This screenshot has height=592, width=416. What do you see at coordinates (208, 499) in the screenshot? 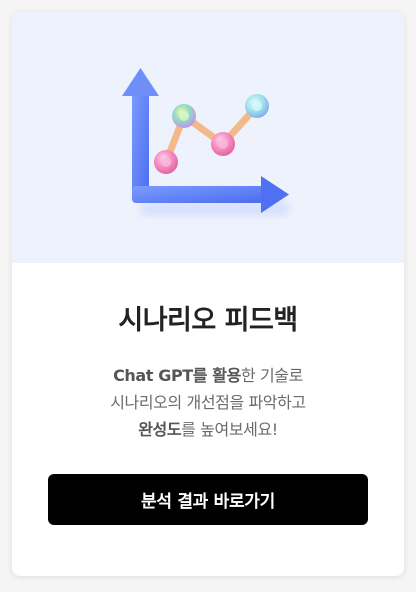
I see `view-analysis-results-button: 분석 결과 바로가기` at bounding box center [208, 499].